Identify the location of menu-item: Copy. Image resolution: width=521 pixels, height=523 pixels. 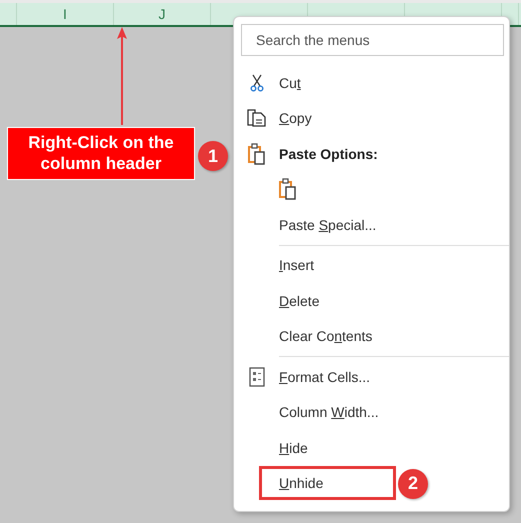
(295, 118).